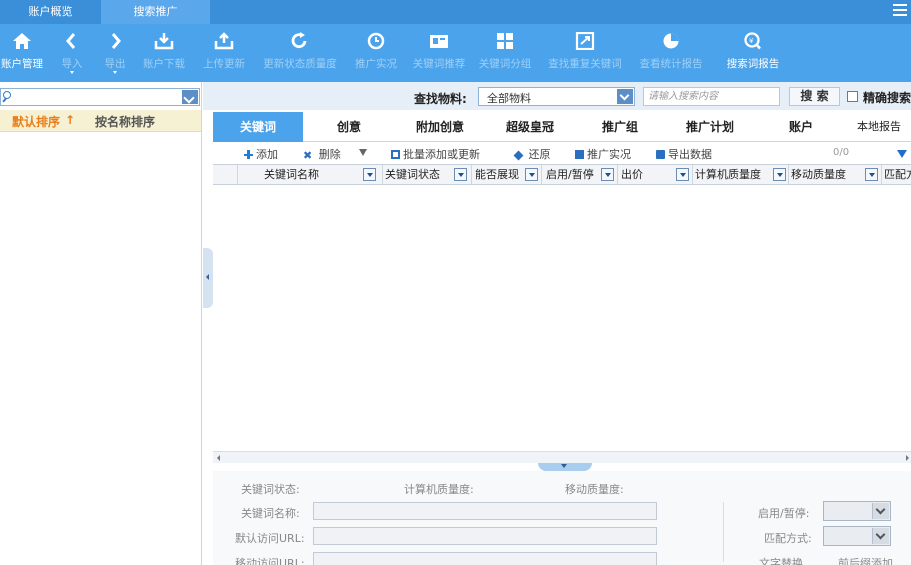 The height and width of the screenshot is (565, 911). Describe the element at coordinates (532, 154) in the screenshot. I see `restore-button: 还原` at that location.